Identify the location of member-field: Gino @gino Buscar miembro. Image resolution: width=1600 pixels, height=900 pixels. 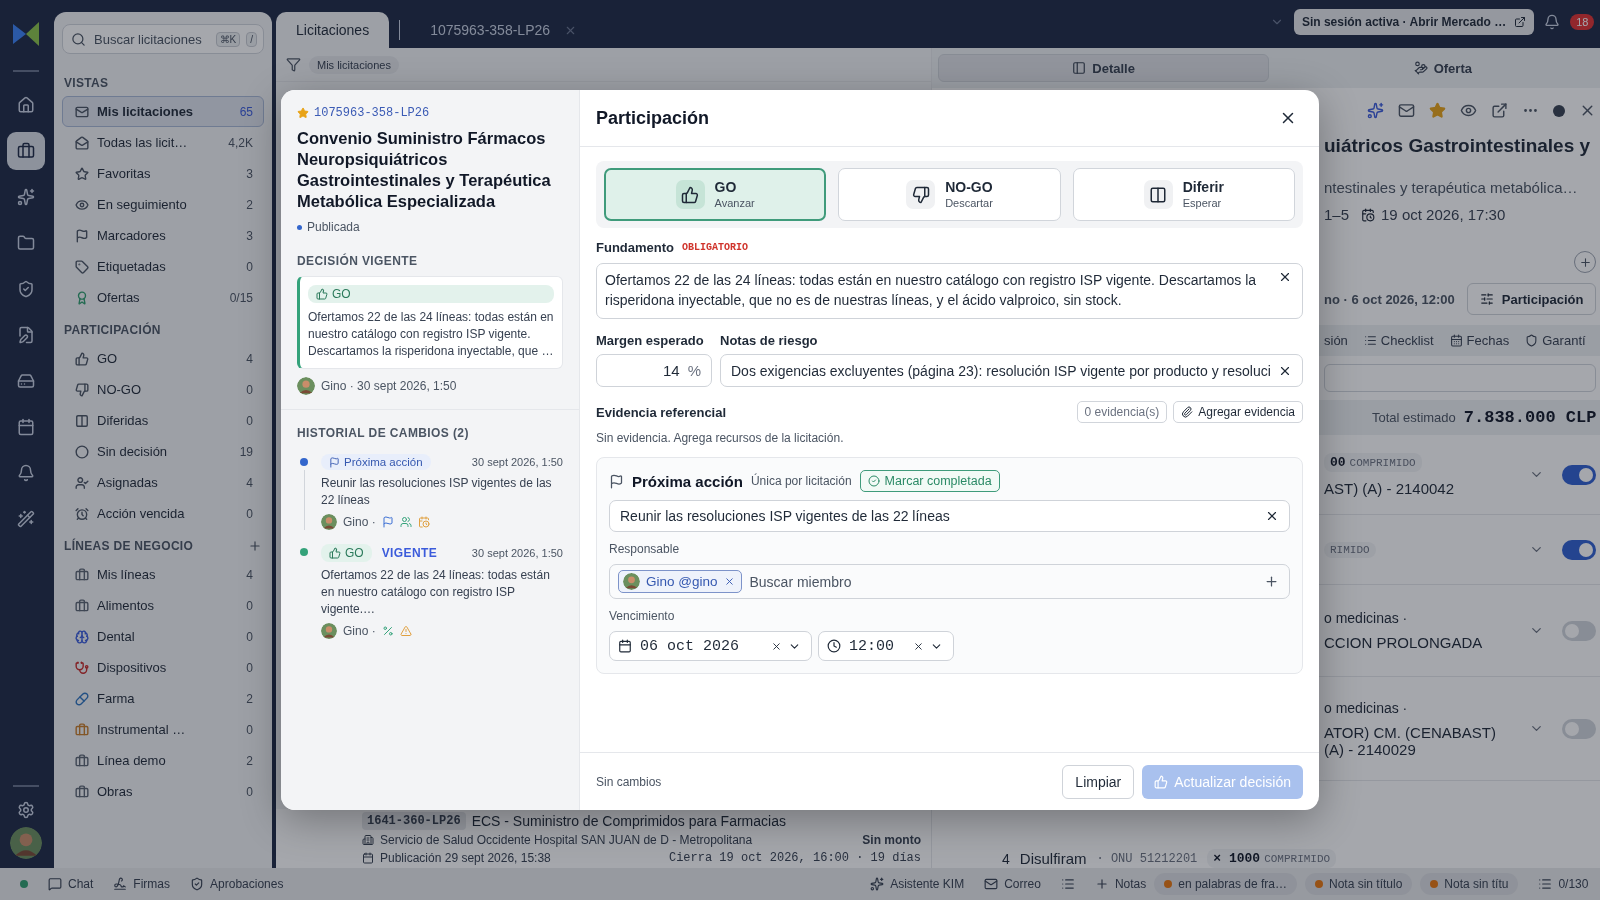
(949, 581).